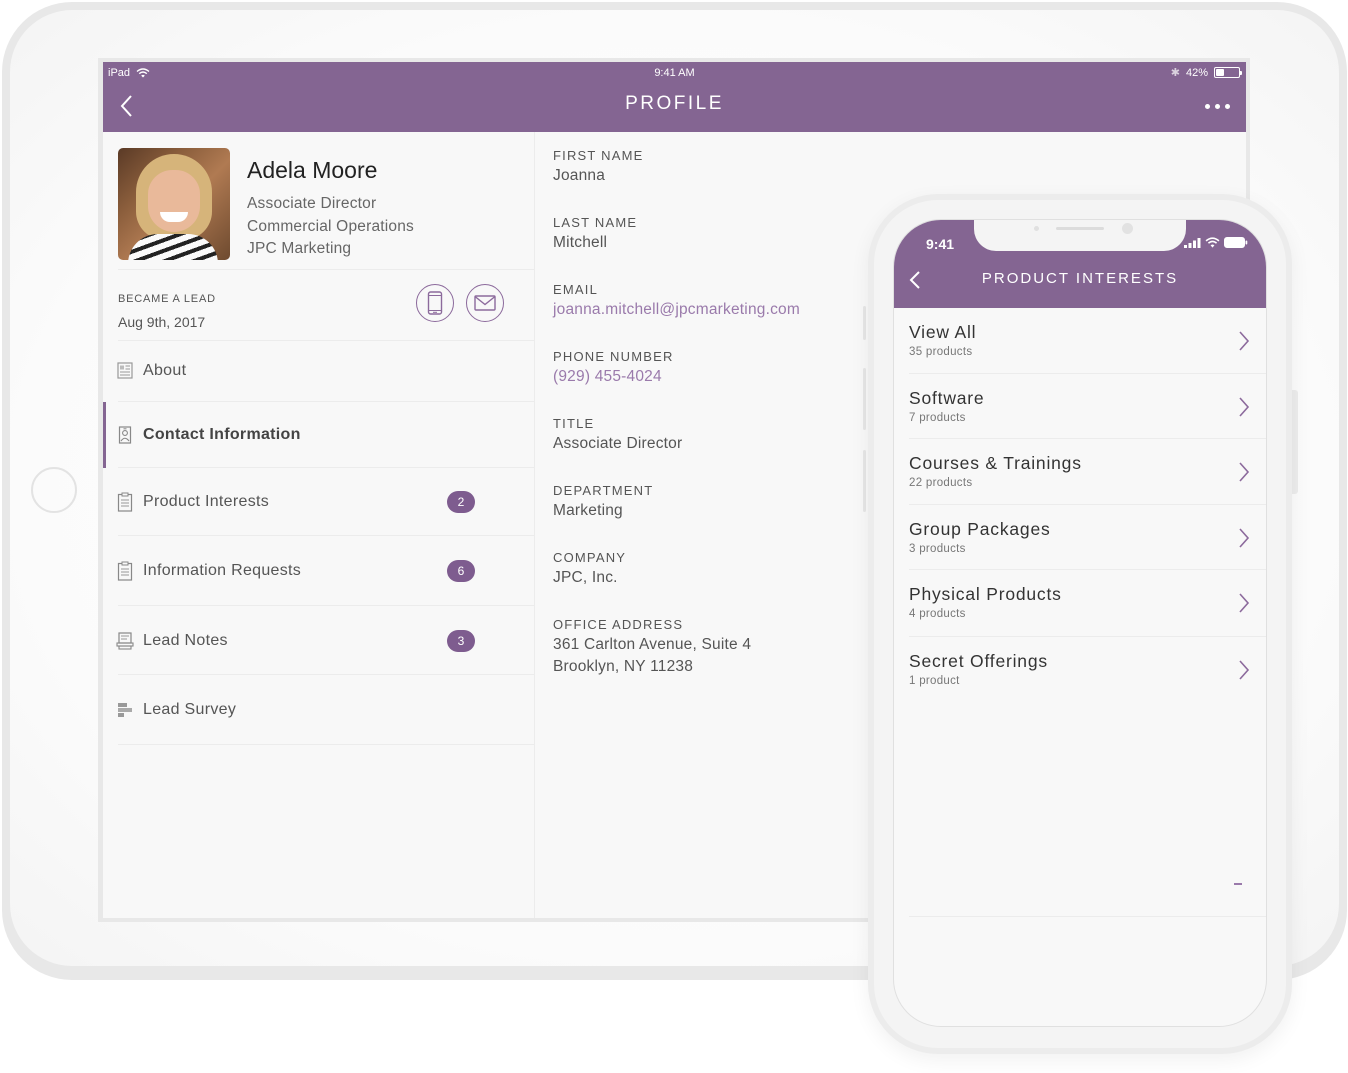 The width and height of the screenshot is (1348, 1073). What do you see at coordinates (941, 483) in the screenshot?
I see `item-count: 22 products` at bounding box center [941, 483].